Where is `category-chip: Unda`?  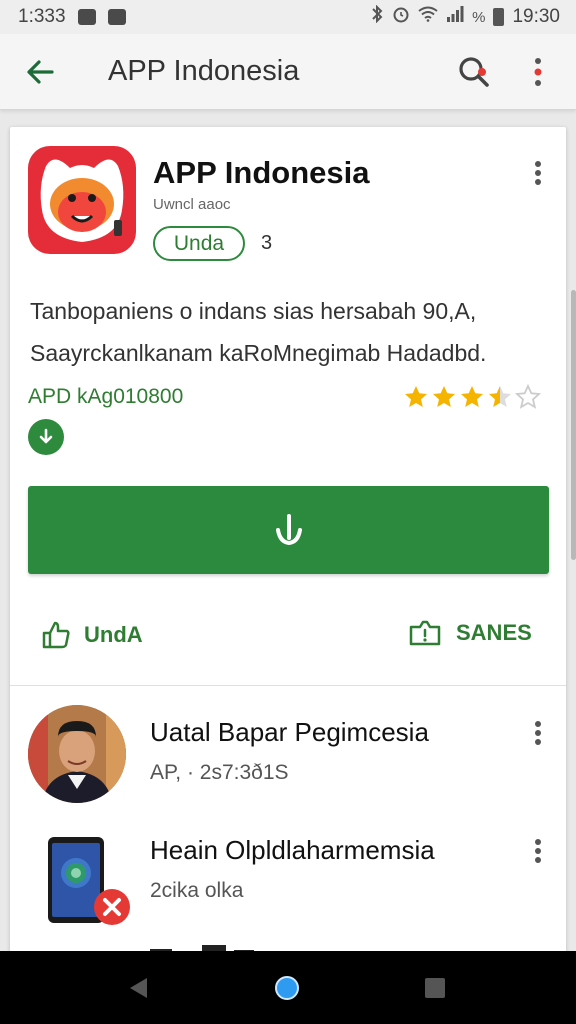 category-chip: Unda is located at coordinates (199, 243).